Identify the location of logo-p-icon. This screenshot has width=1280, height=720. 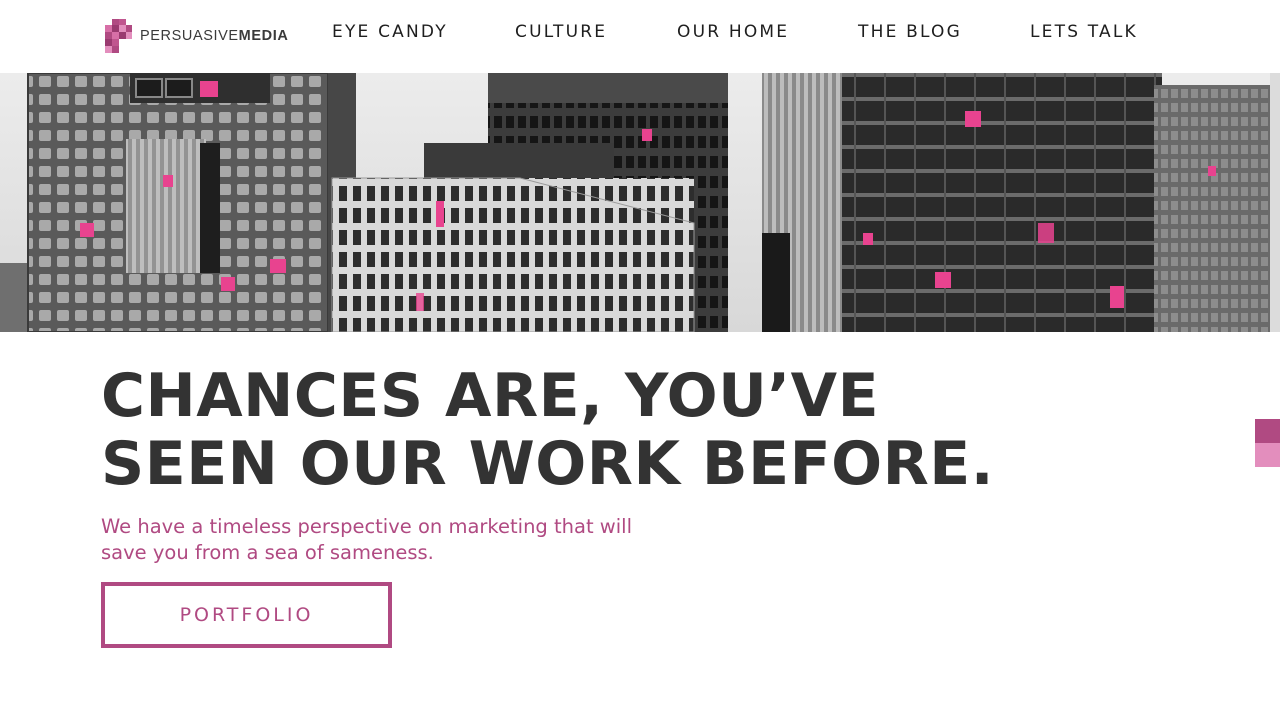
(118, 36).